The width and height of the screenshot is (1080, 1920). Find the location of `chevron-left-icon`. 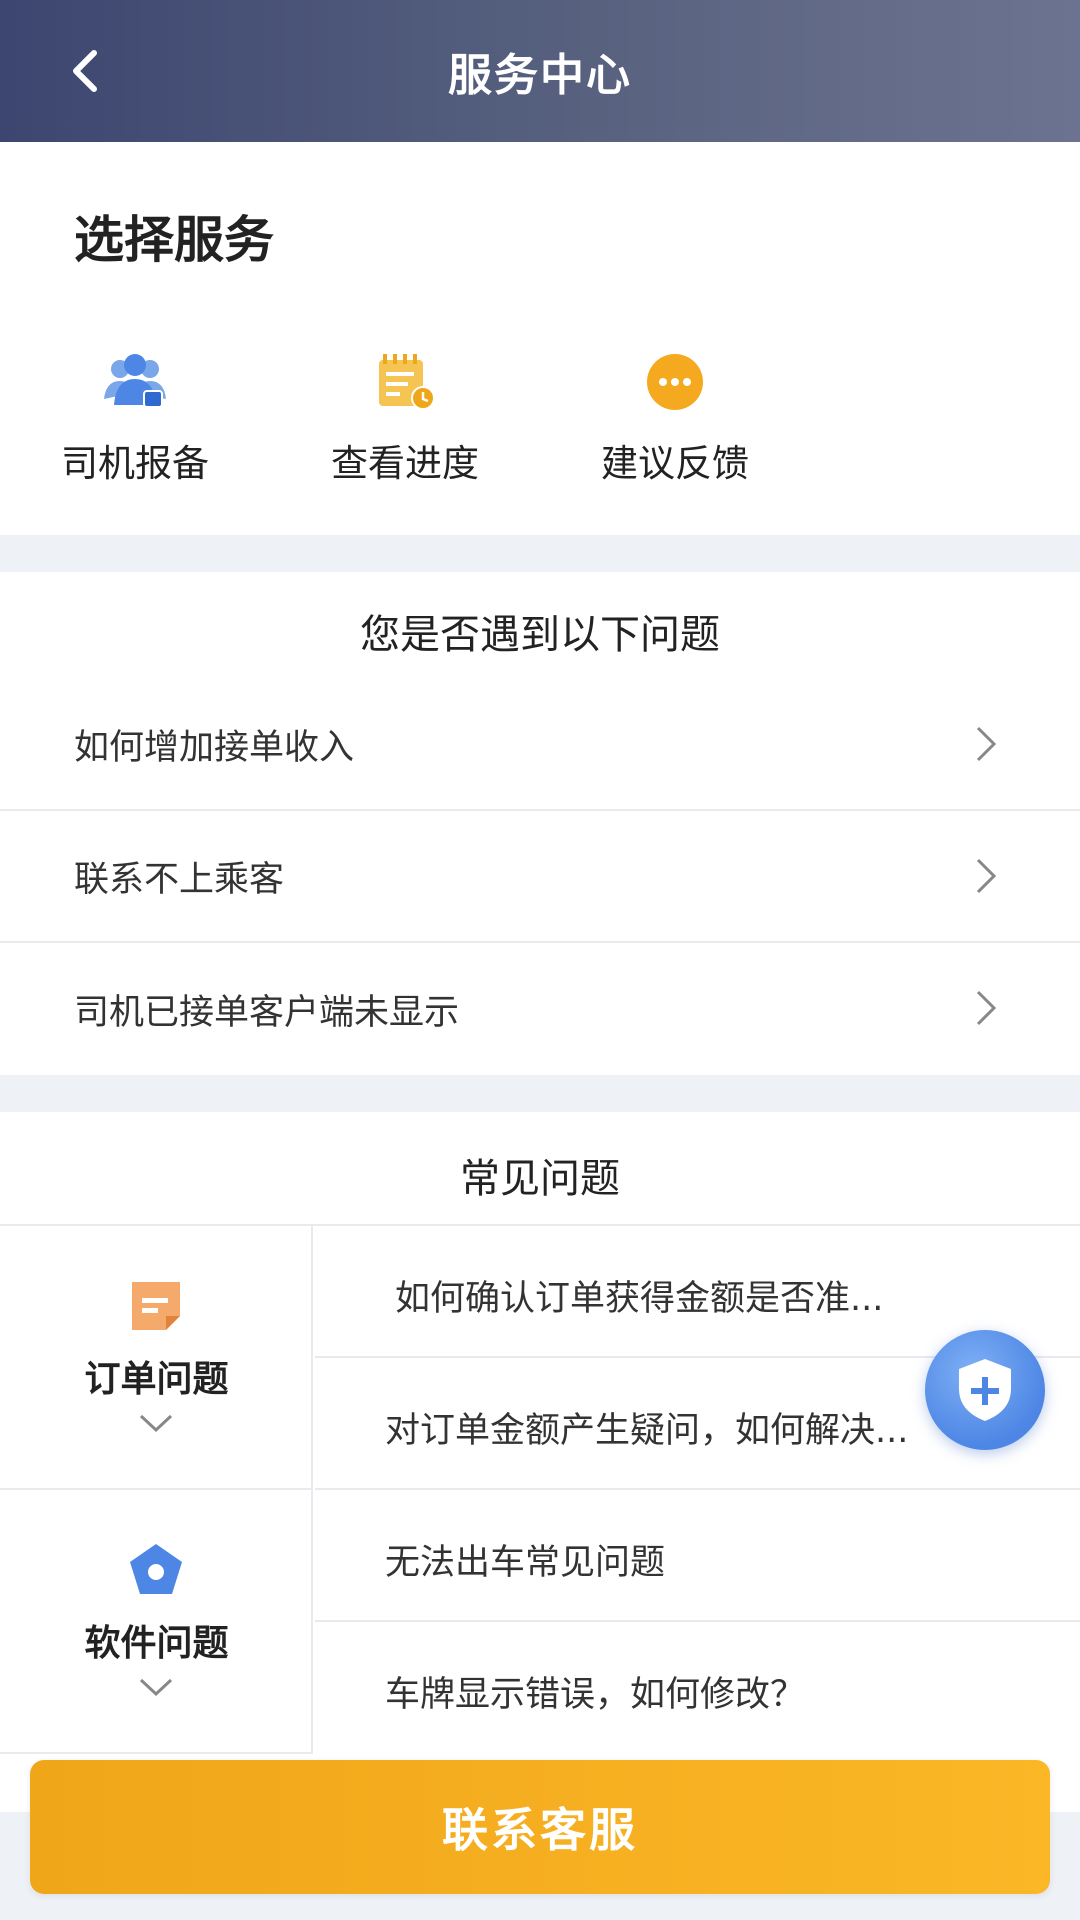

chevron-left-icon is located at coordinates (85, 71).